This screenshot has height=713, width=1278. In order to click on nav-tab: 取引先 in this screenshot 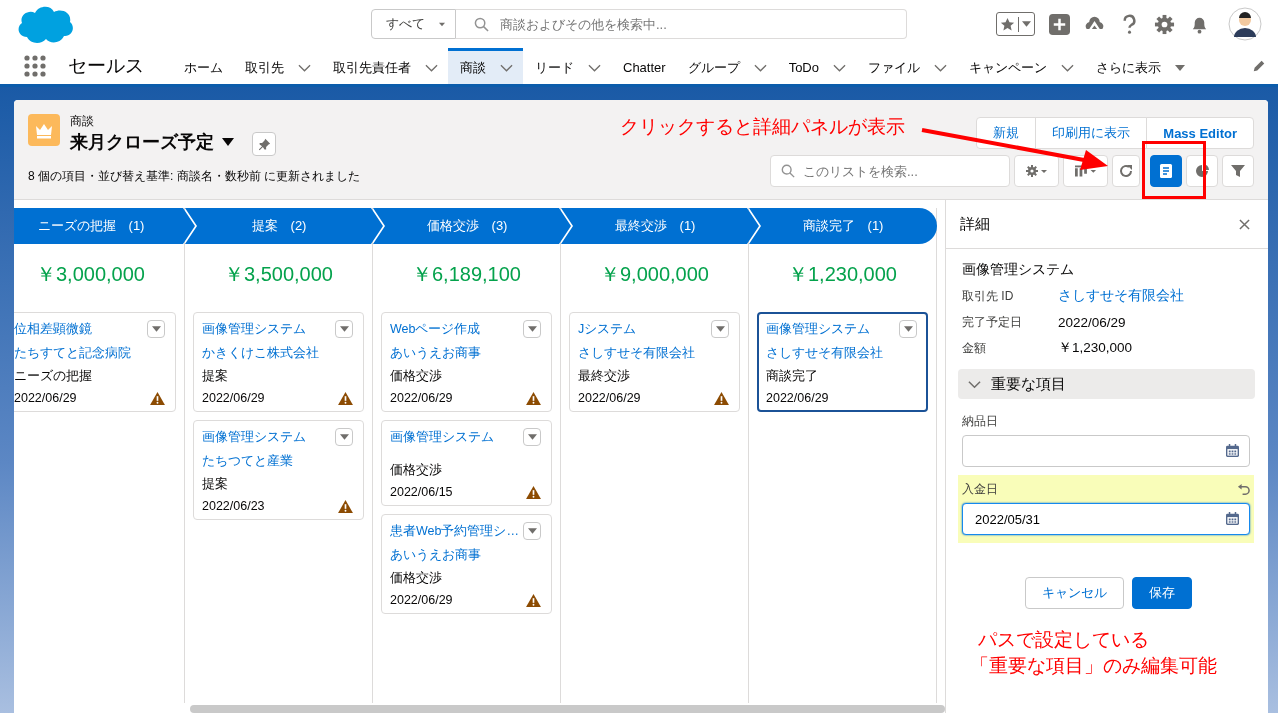, I will do `click(277, 66)`.